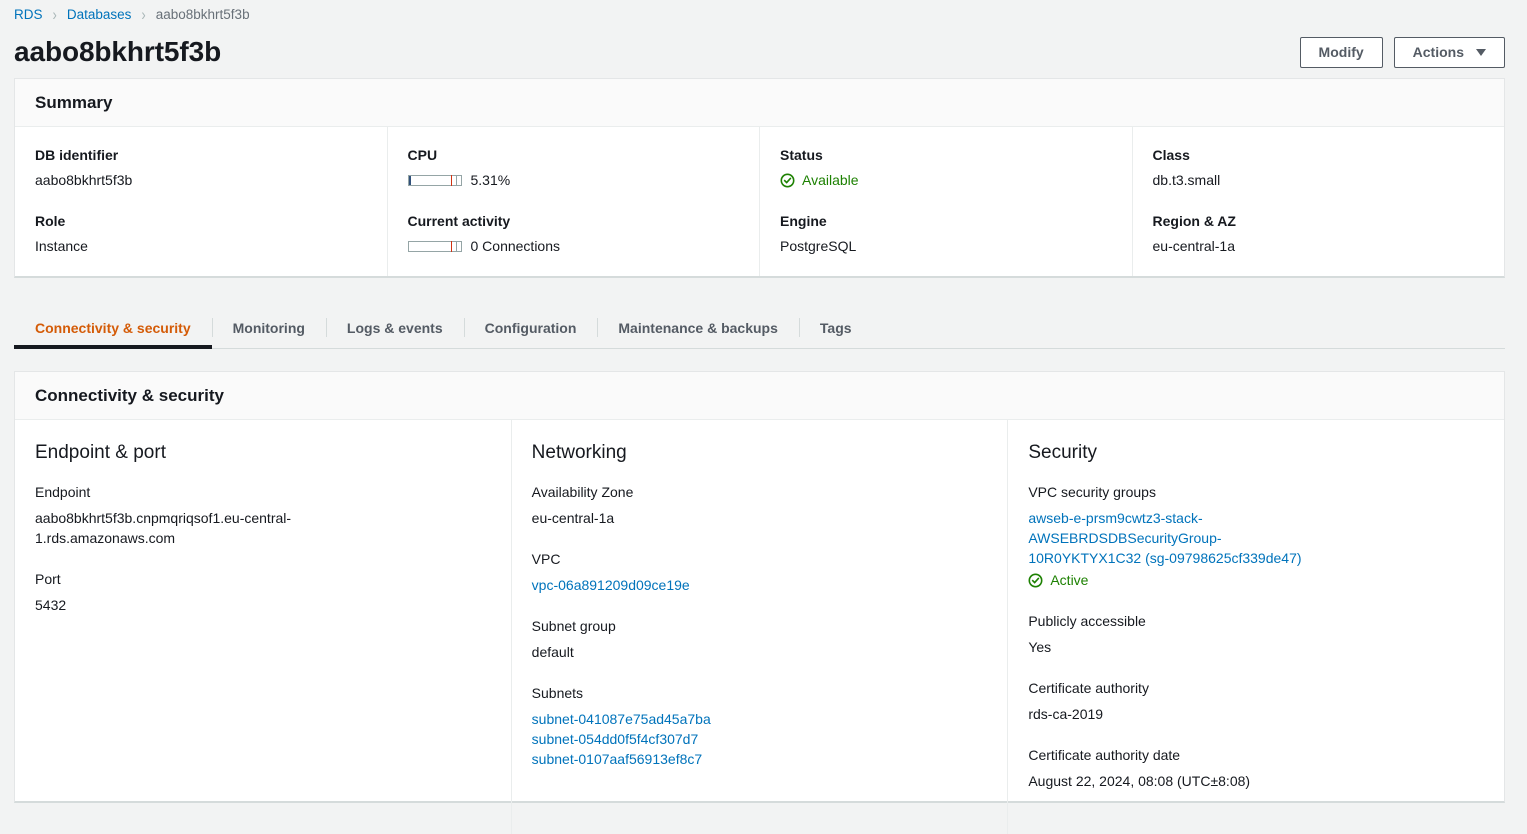 This screenshot has width=1527, height=834. What do you see at coordinates (682, 759) in the screenshot?
I see `subnet-link: subnet-0107aaf56913ef8c7` at bounding box center [682, 759].